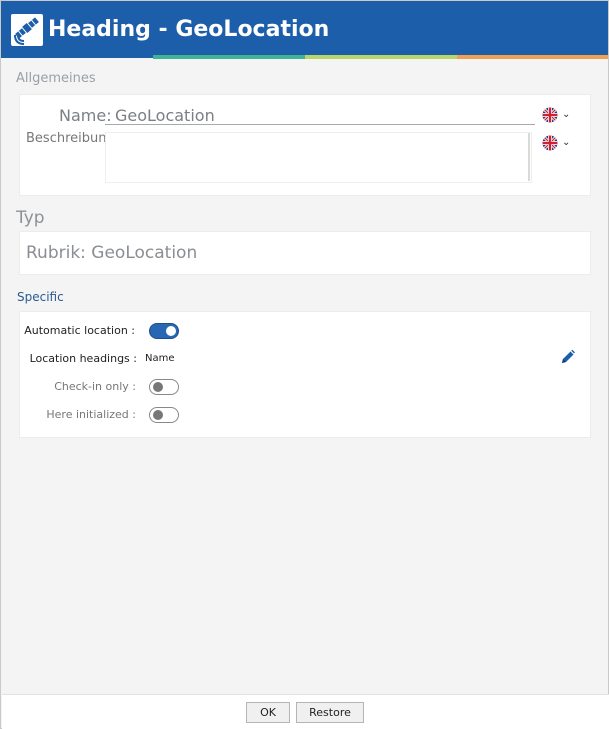  Describe the element at coordinates (330, 712) in the screenshot. I see `restore-button: Restore` at that location.